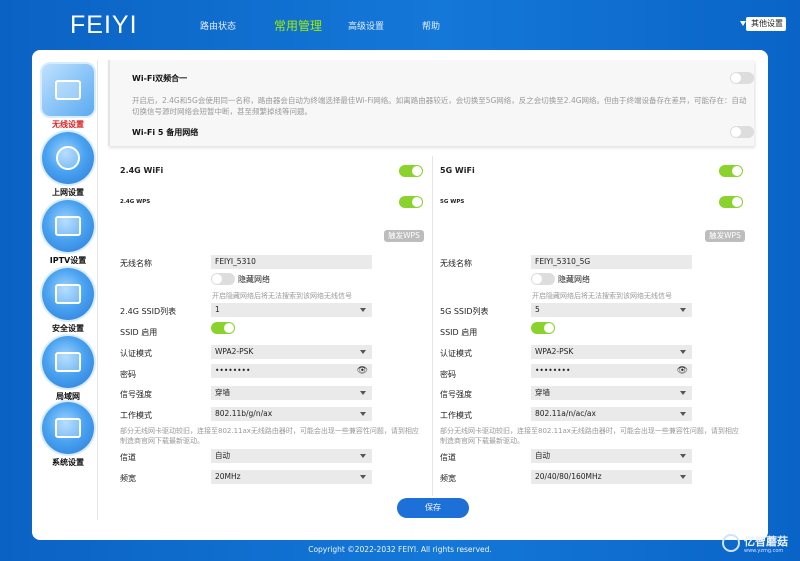 This screenshot has height=561, width=800. What do you see at coordinates (223, 328) in the screenshot?
I see `ssid-enable-24g-toggle` at bounding box center [223, 328].